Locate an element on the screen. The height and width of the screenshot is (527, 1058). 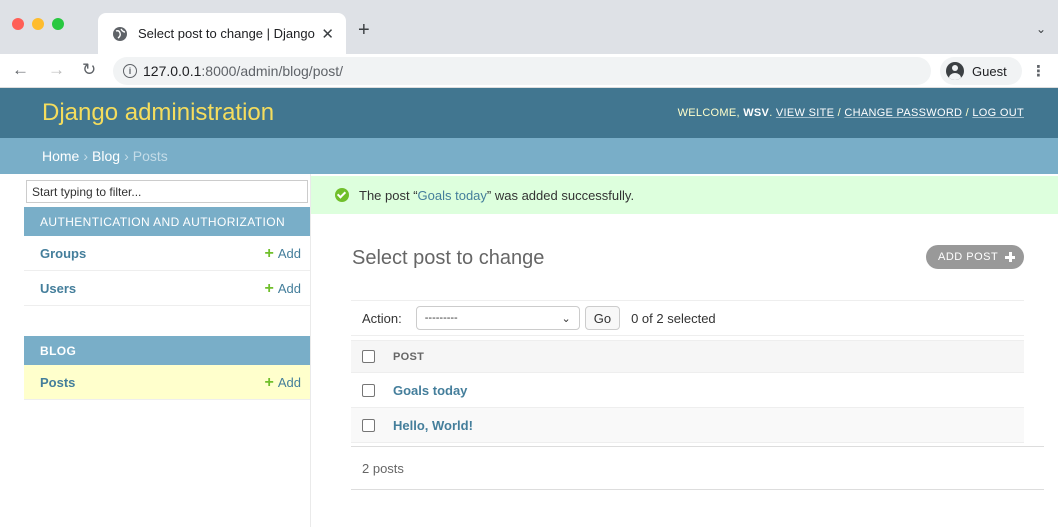
profile-button: Guest is located at coordinates (981, 71).